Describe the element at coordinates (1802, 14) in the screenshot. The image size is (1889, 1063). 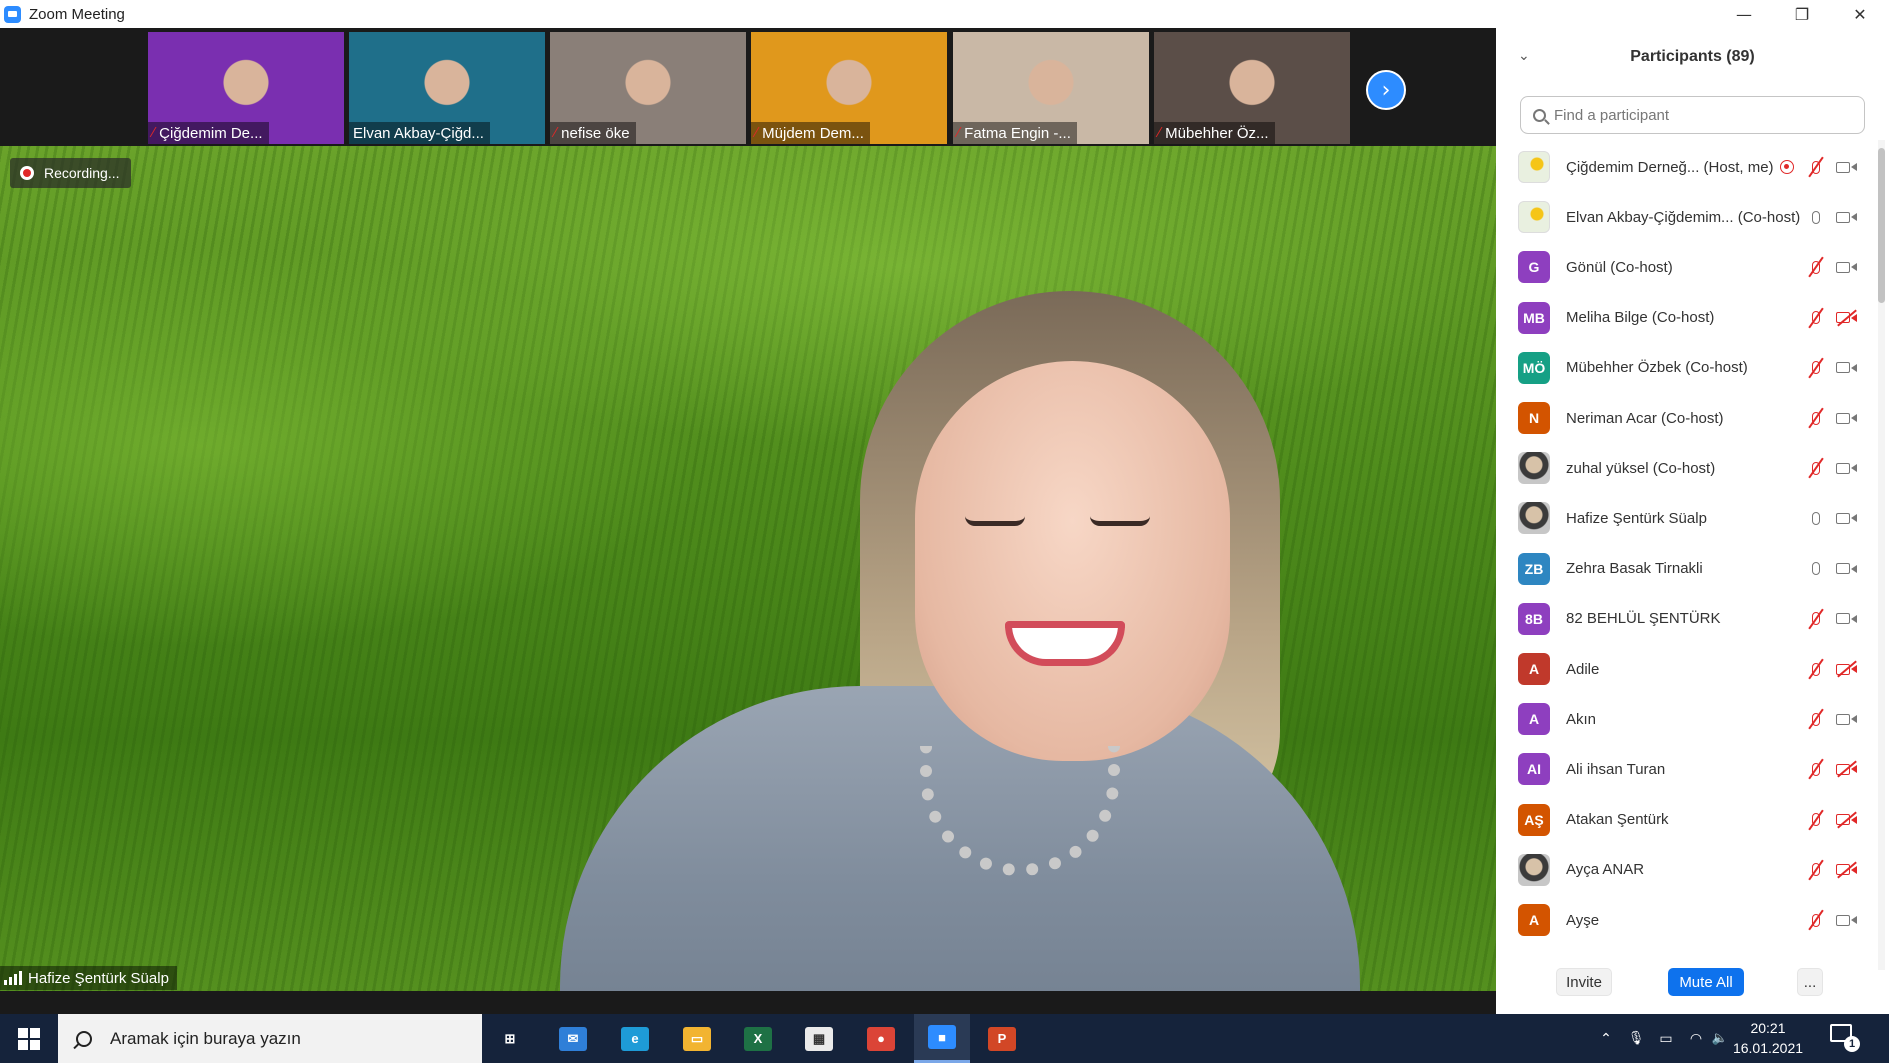
I see `restore-button: ❐` at that location.